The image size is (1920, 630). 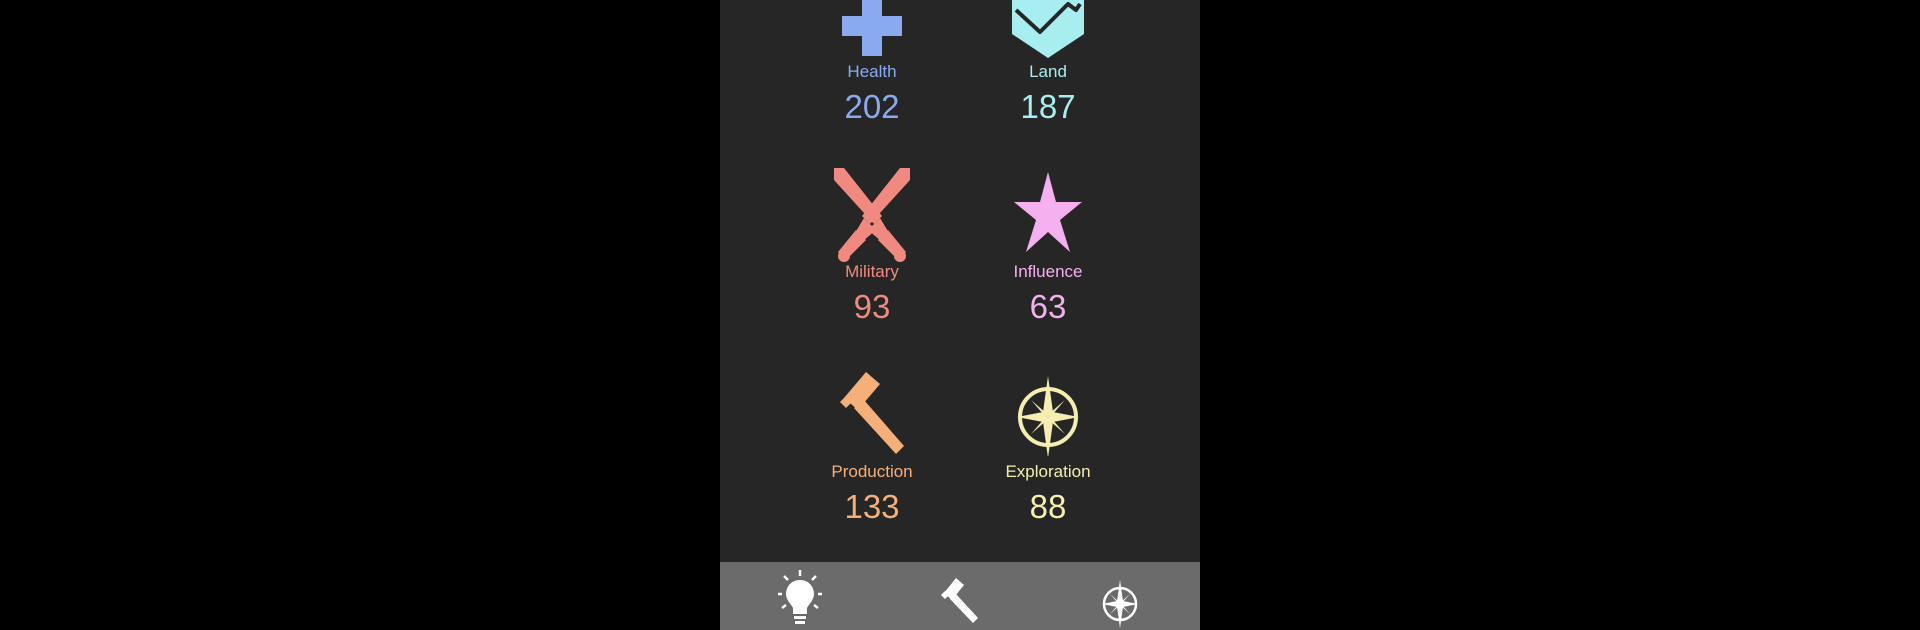 I want to click on stat-label: Production, so click(x=872, y=471).